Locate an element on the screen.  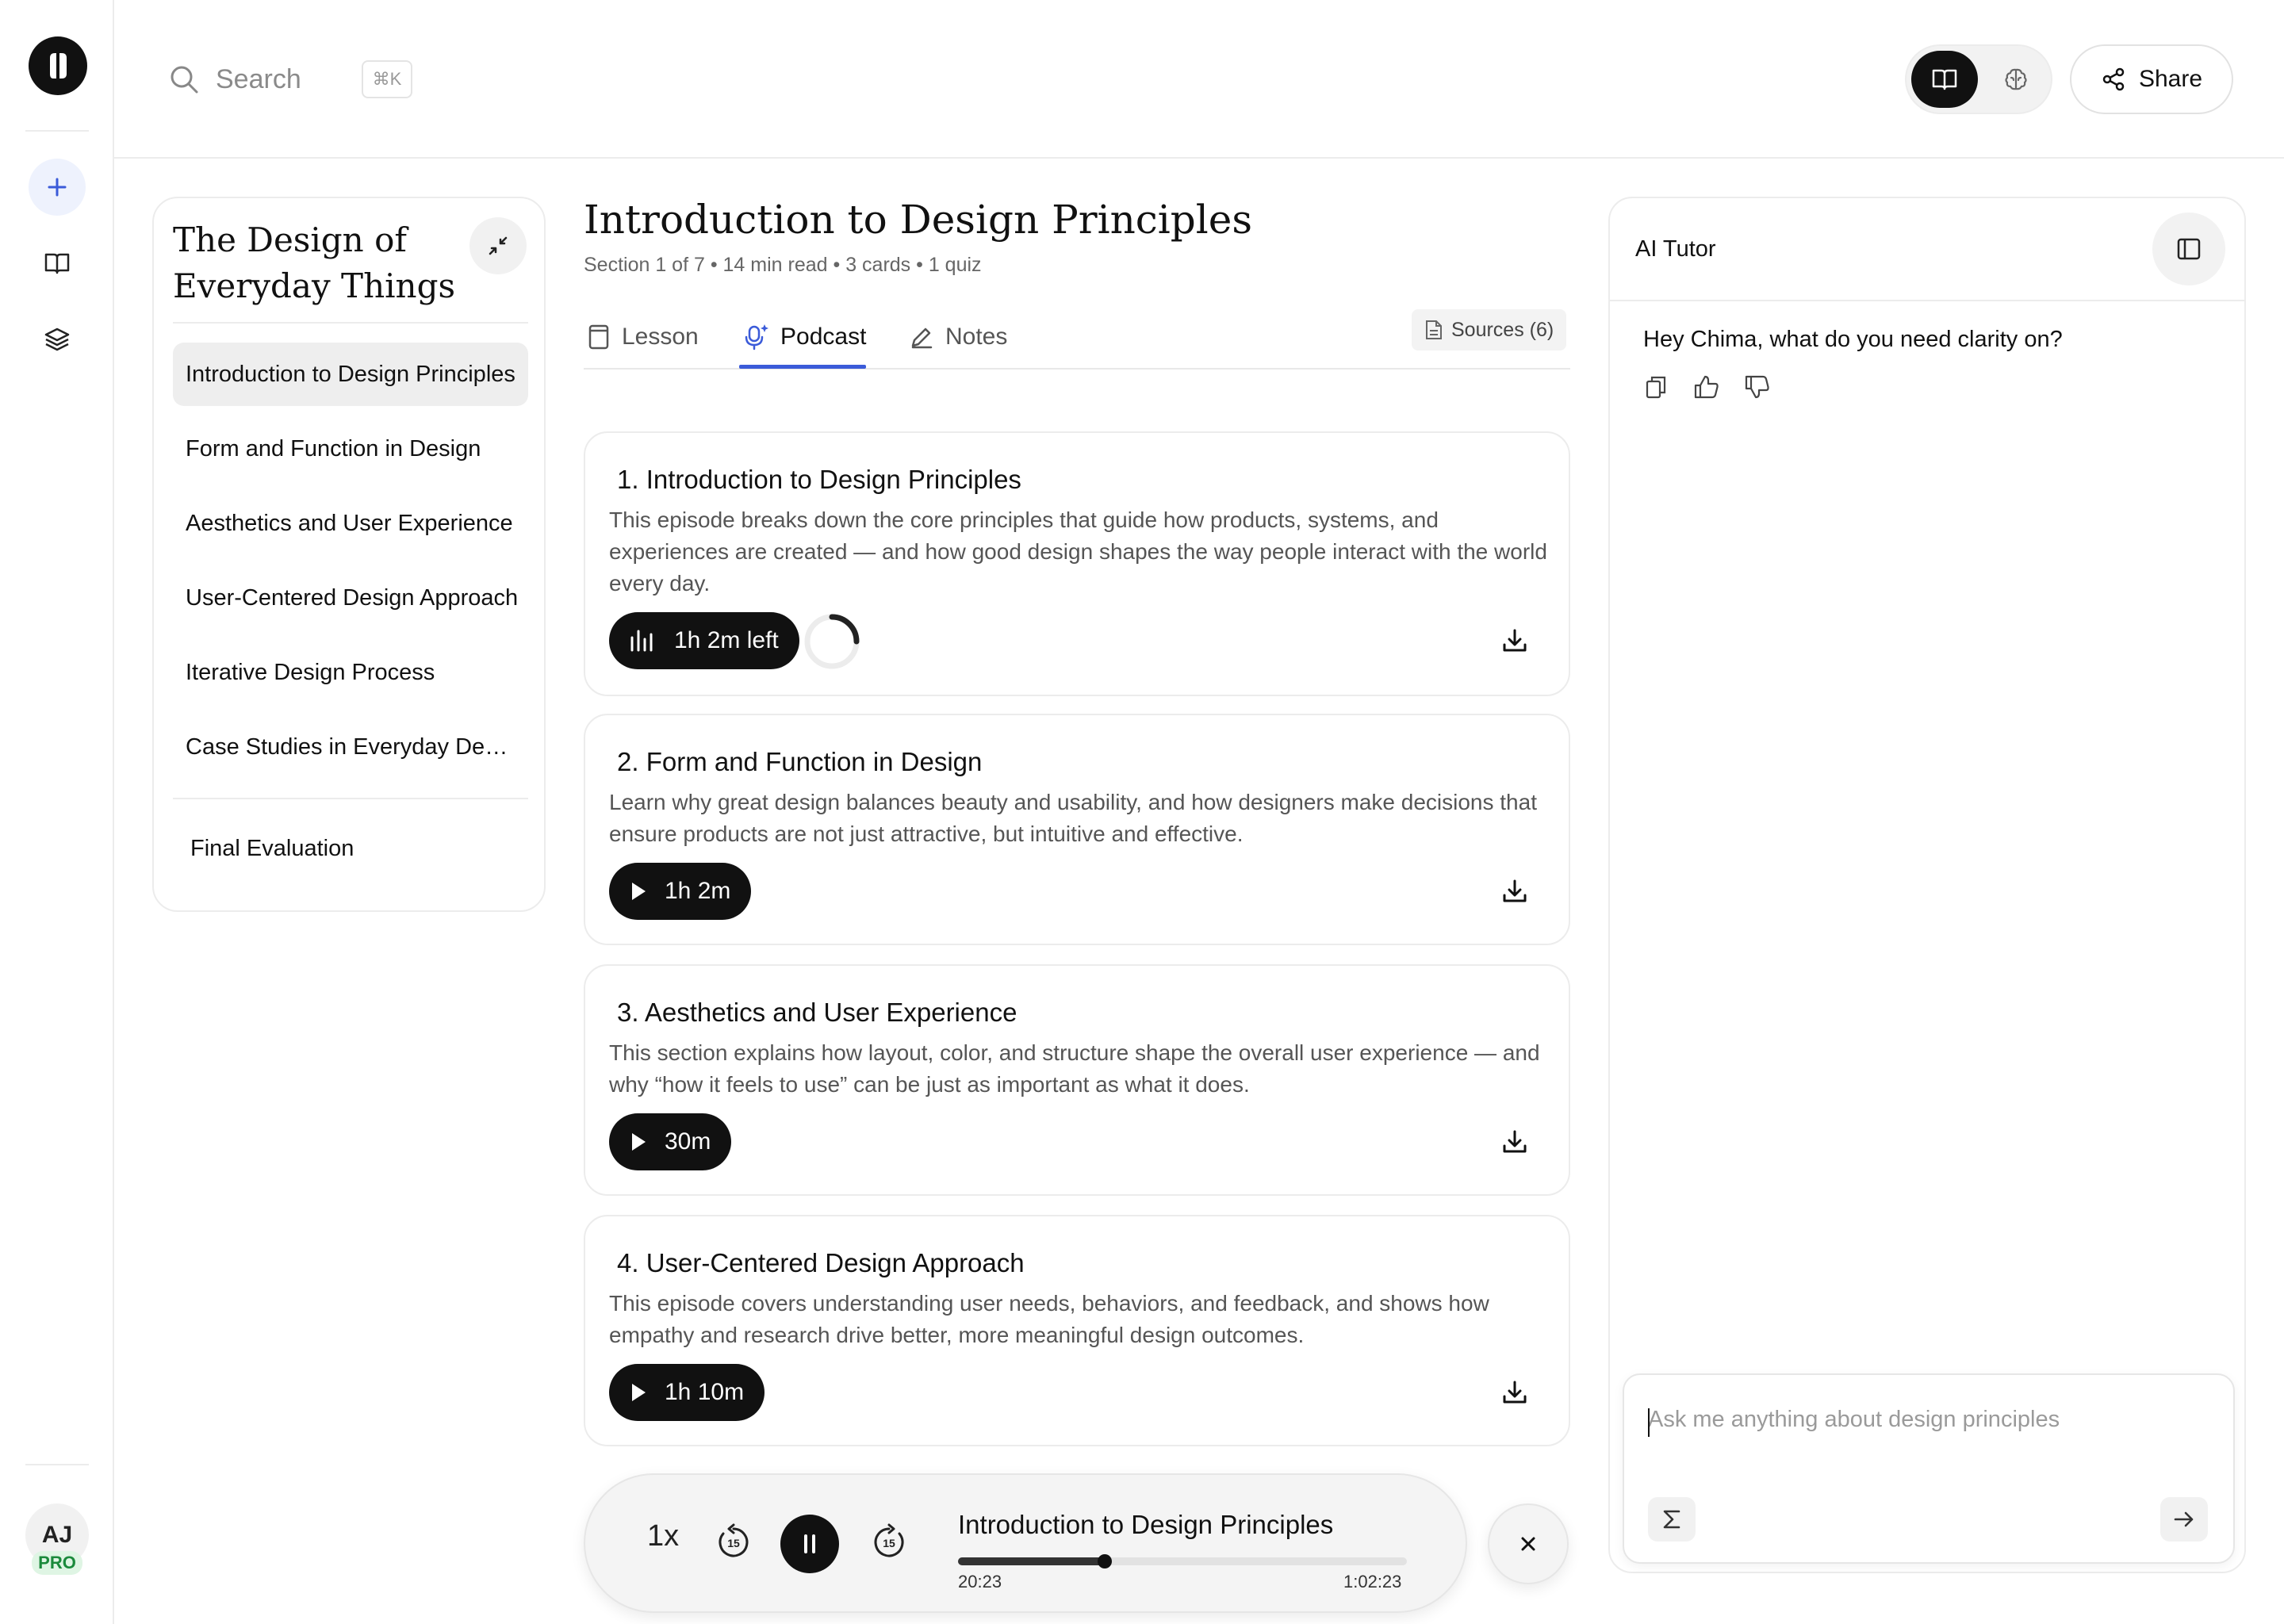
tab-notes: Notes is located at coordinates (958, 337).